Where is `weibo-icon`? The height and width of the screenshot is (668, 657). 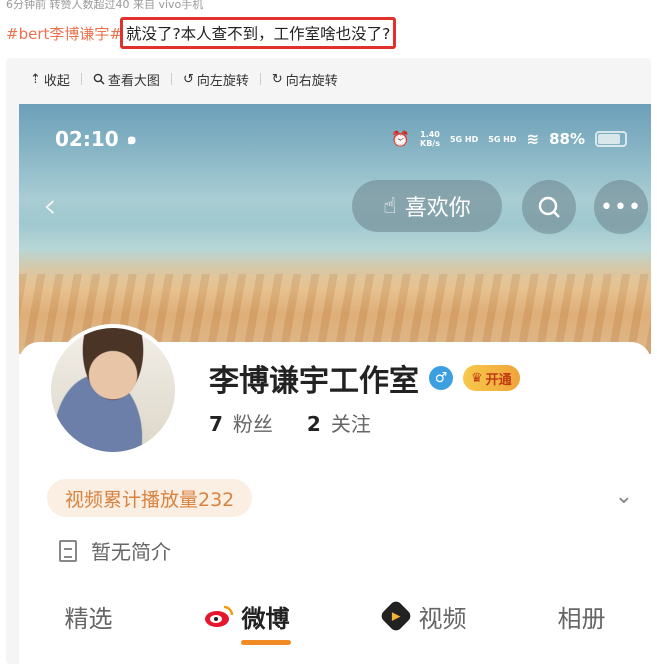 weibo-icon is located at coordinates (218, 616).